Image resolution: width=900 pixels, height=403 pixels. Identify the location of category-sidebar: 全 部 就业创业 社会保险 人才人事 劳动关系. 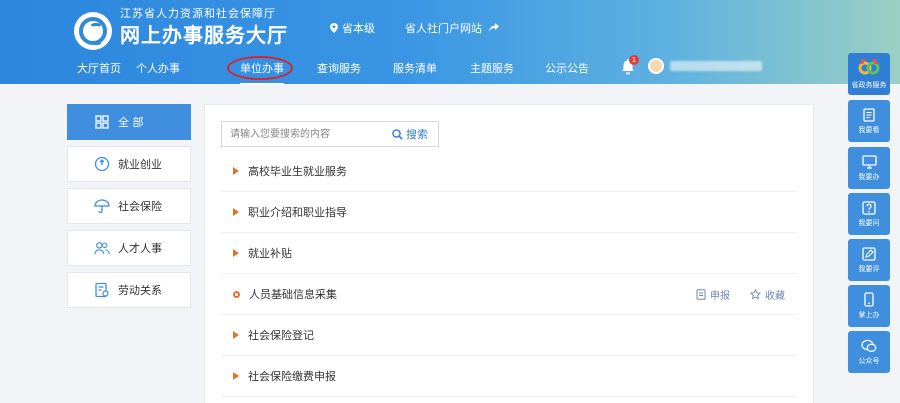
(129, 209).